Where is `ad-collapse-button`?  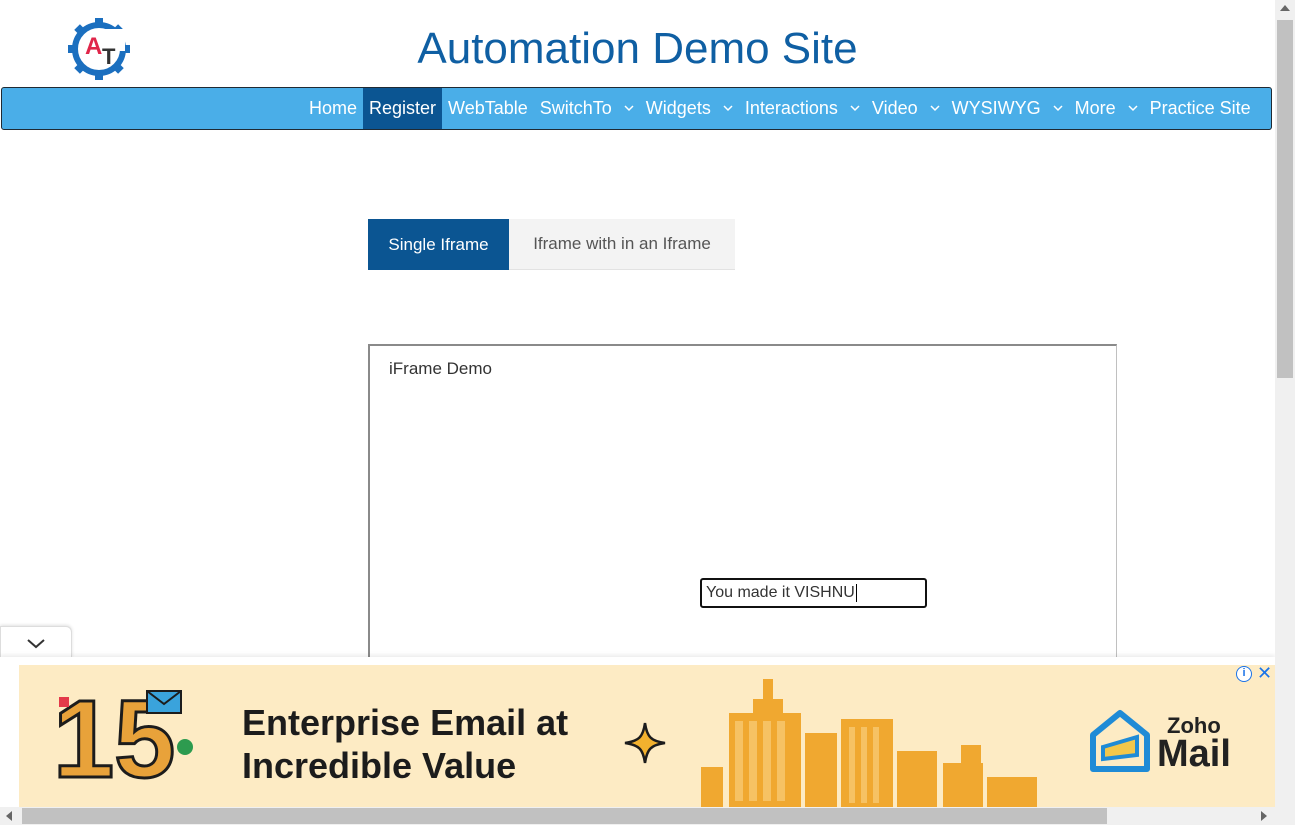
ad-collapse-button is located at coordinates (36, 642).